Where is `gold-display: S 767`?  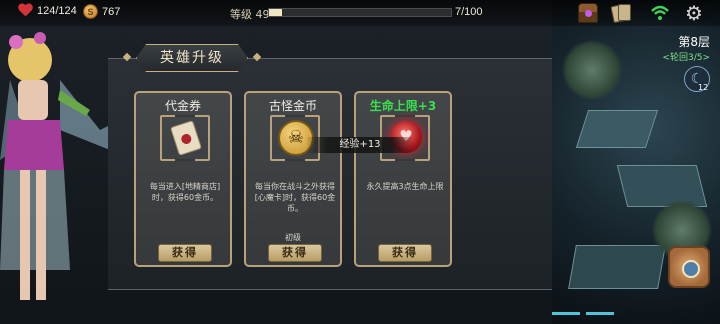
gold-display: S 767 is located at coordinates (101, 11).